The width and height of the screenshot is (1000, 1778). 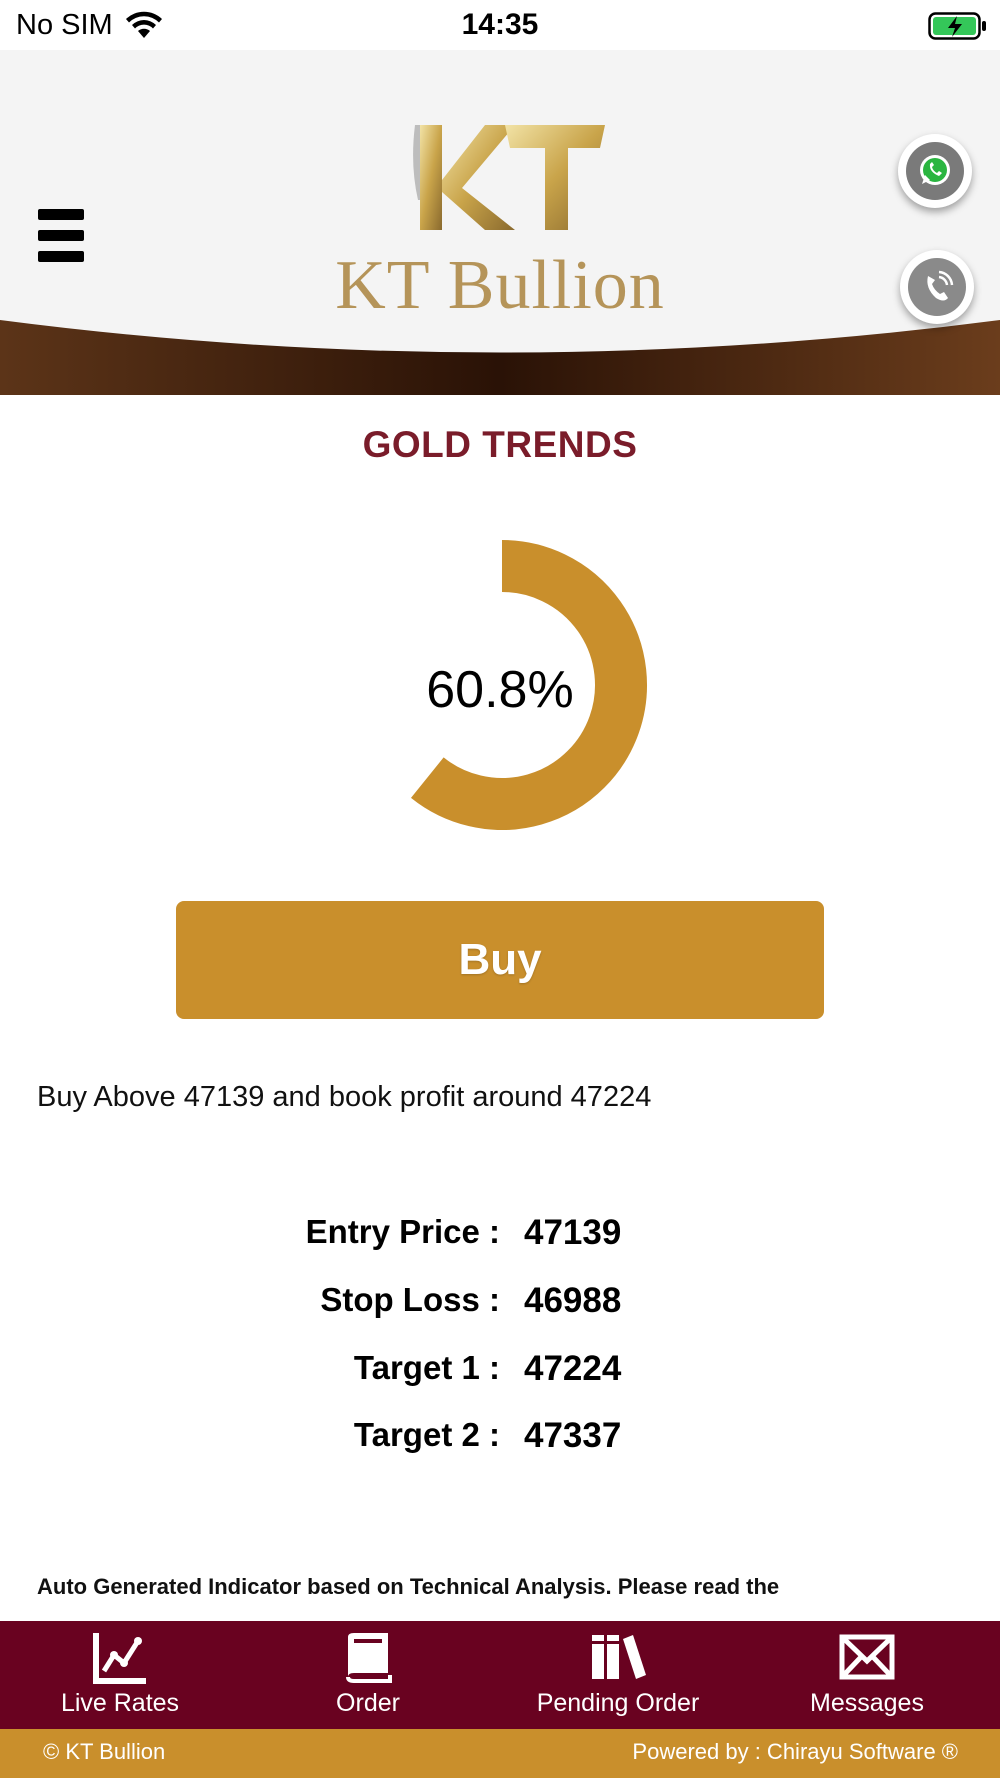 I want to click on whatsapp-button, so click(x=935, y=171).